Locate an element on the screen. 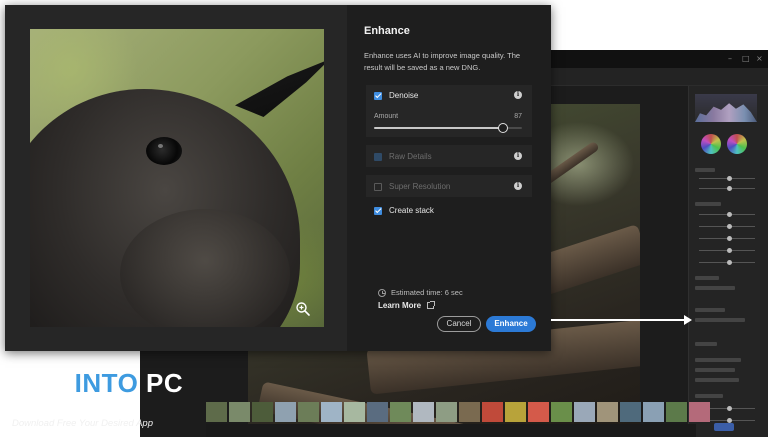 This screenshot has height=437, width=768. estimated-time: Estimated time: 6 sec is located at coordinates (420, 292).